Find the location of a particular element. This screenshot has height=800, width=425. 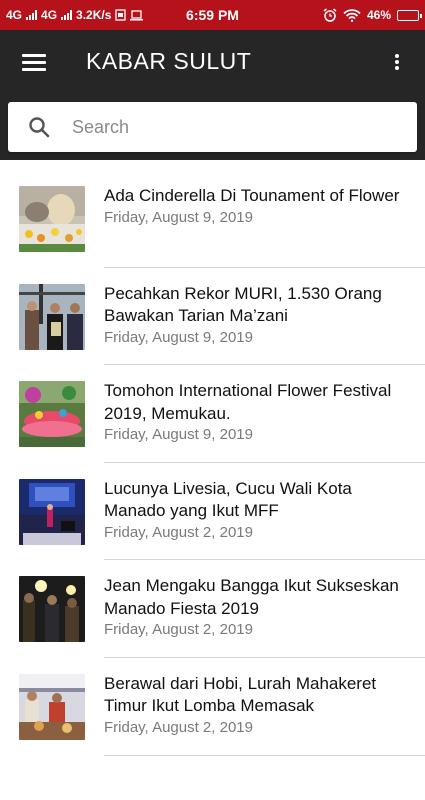

status-right: 46% is located at coordinates (372, 15).